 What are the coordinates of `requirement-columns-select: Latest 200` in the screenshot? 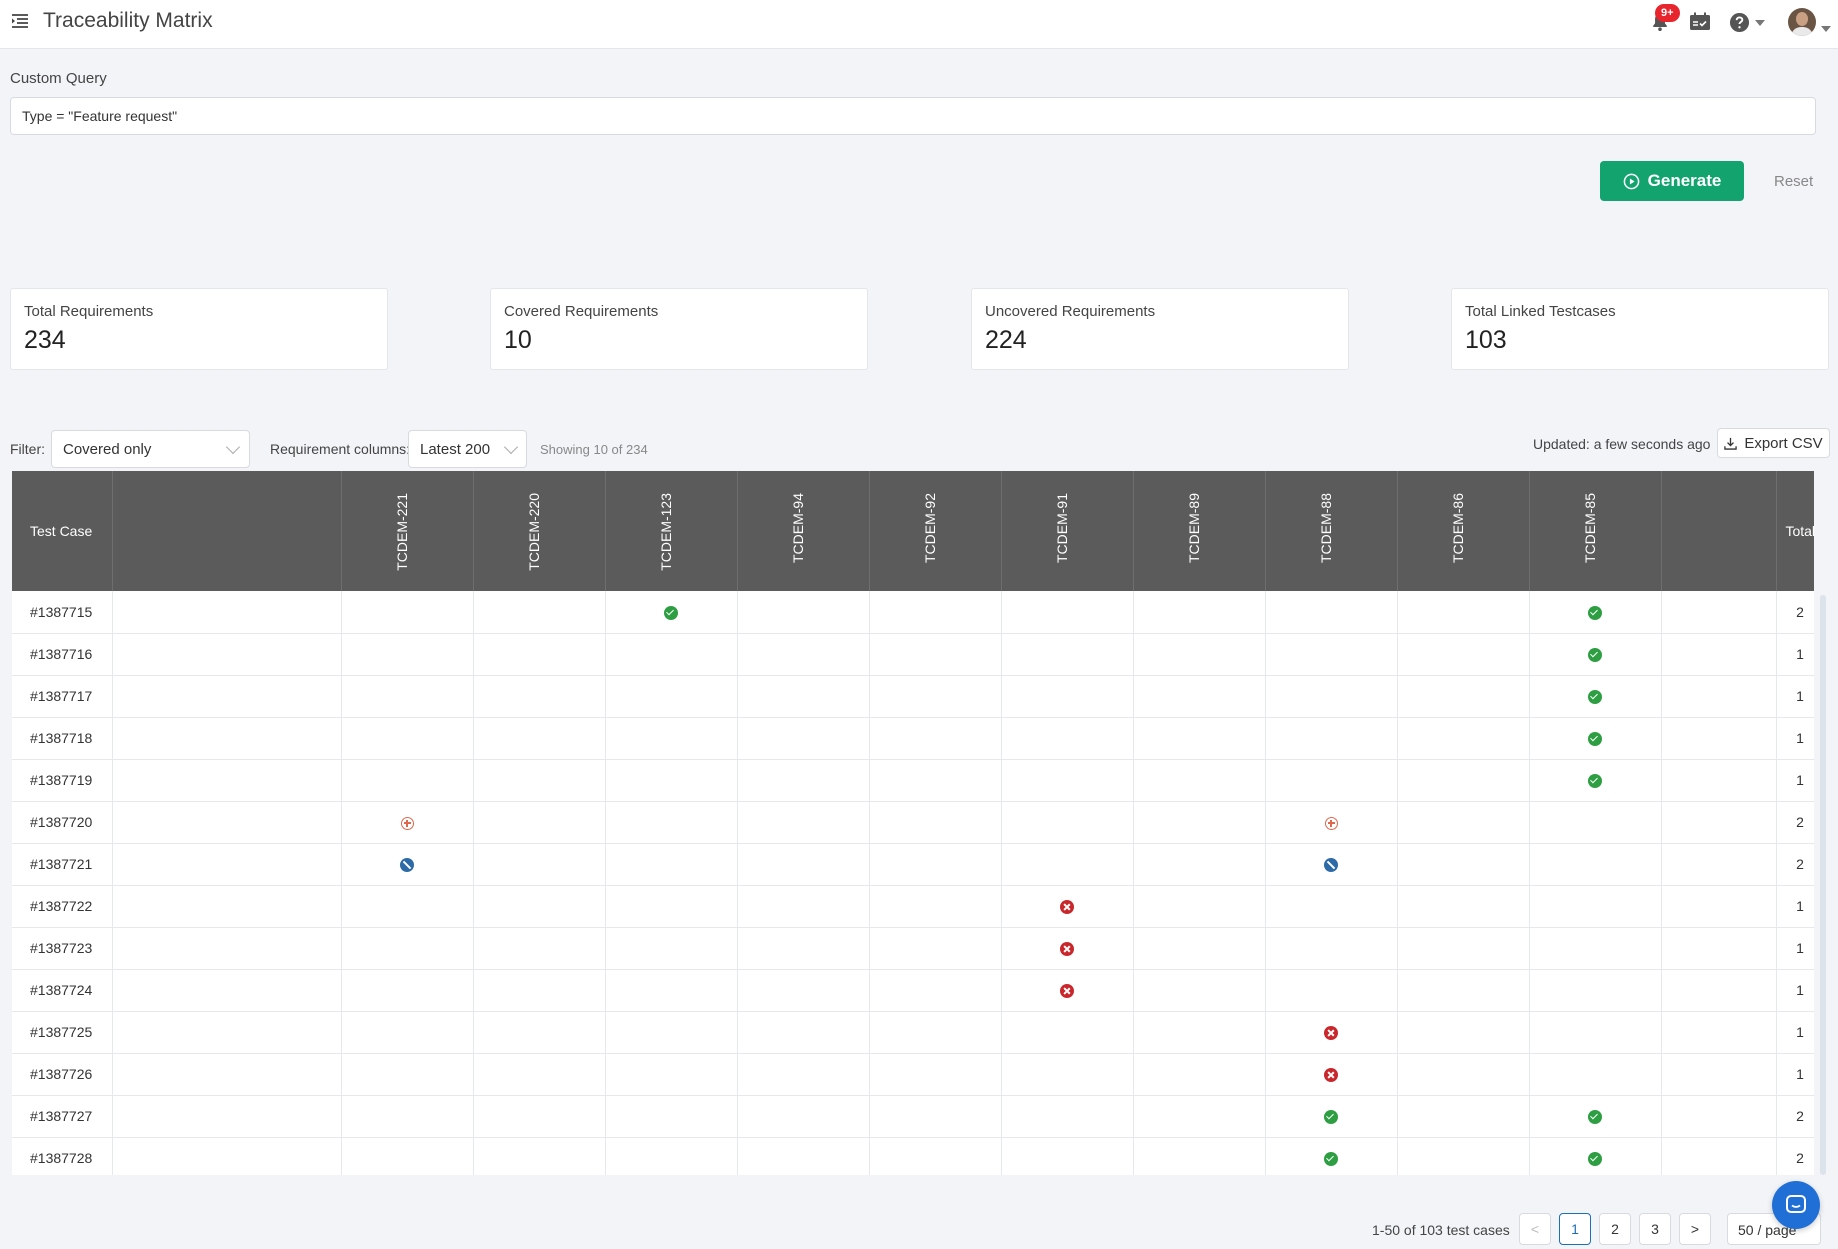 It's located at (467, 449).